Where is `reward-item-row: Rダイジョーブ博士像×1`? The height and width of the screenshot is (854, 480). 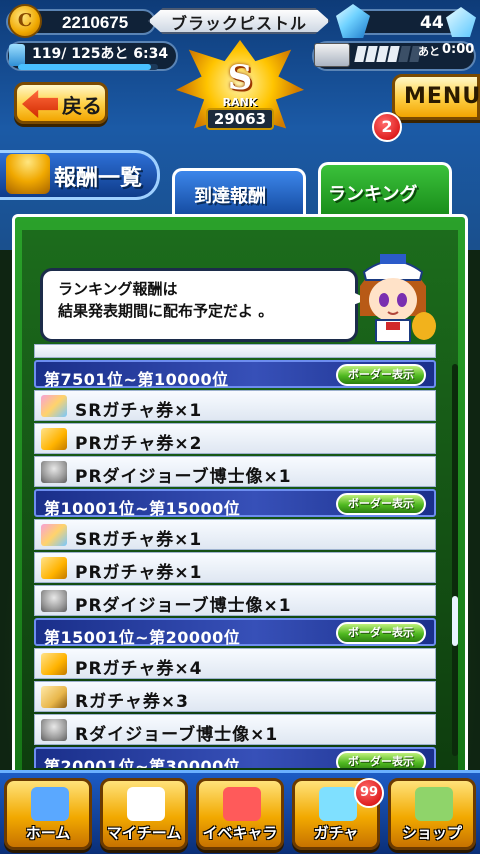
reward-item-row: Rダイジョーブ博士像×1 is located at coordinates (235, 729).